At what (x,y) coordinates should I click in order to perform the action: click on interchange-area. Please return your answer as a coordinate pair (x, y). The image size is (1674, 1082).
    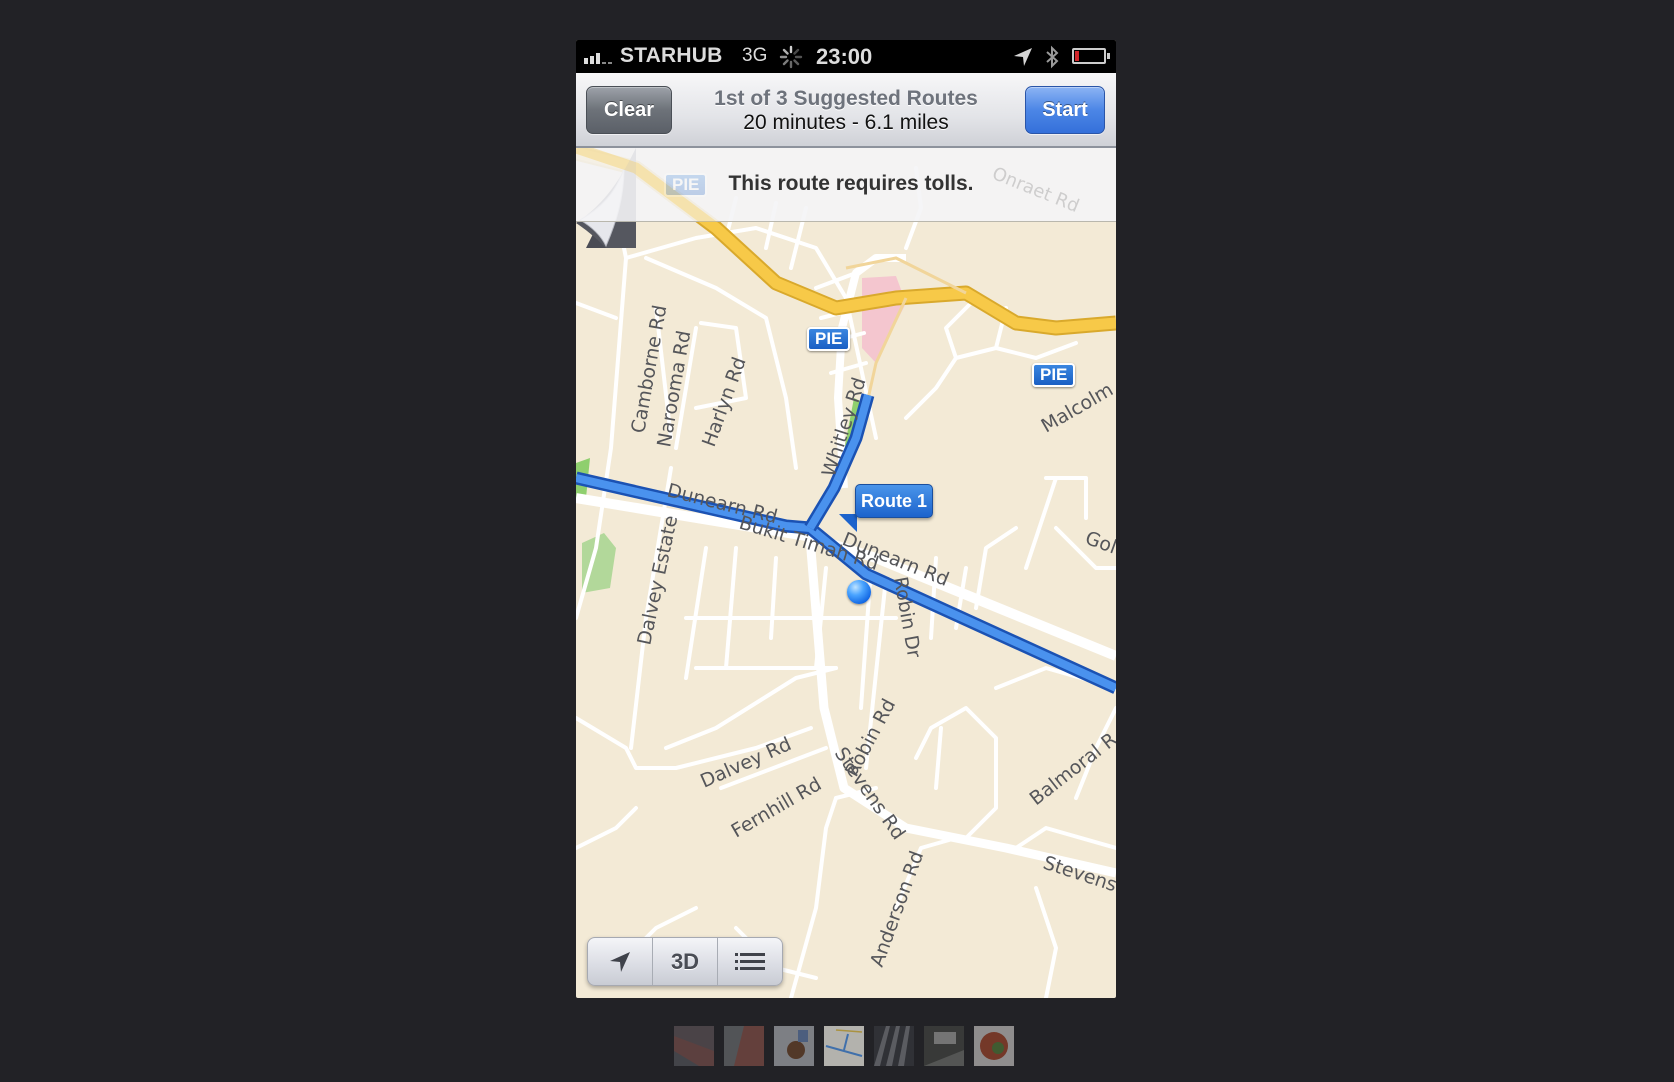
    Looking at the image, I should click on (884, 319).